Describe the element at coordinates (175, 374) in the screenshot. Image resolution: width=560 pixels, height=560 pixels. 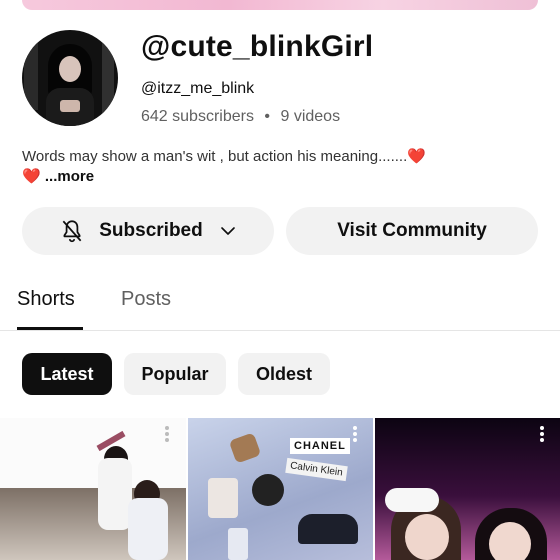
I see `filter-popular: Popular` at that location.